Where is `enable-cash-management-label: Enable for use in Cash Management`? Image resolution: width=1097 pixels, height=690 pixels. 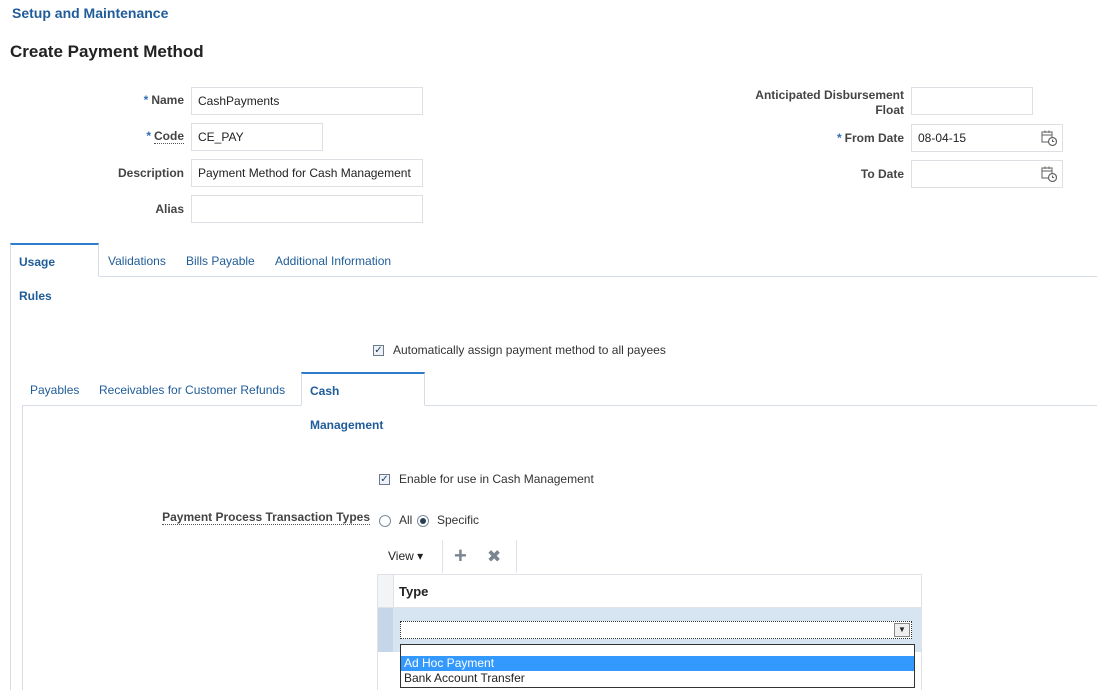
enable-cash-management-label: Enable for use in Cash Management is located at coordinates (496, 479).